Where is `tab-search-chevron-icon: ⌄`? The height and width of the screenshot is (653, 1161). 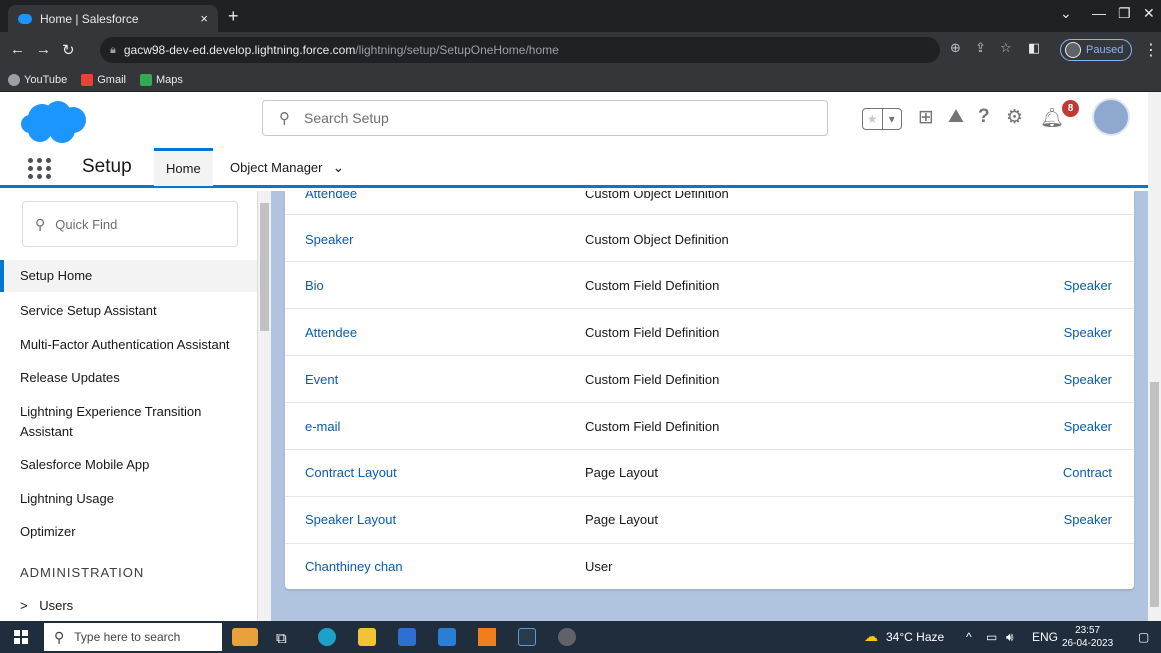 tab-search-chevron-icon: ⌄ is located at coordinates (1066, 13).